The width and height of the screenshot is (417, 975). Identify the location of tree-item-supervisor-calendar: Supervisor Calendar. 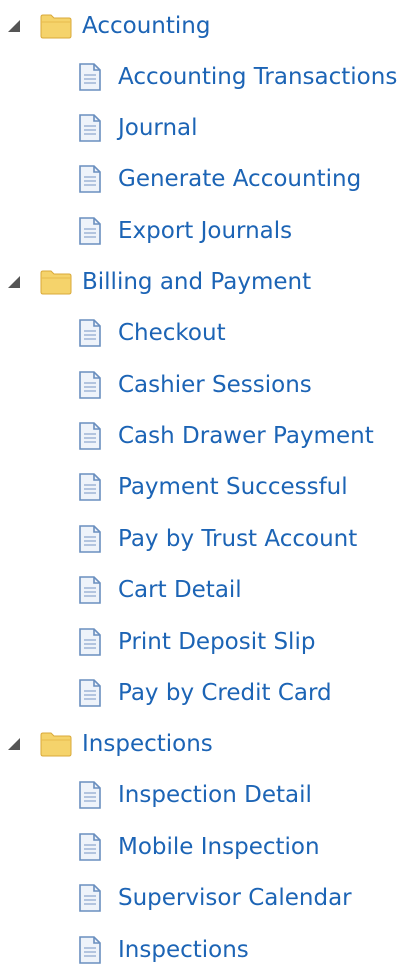
(208, 897).